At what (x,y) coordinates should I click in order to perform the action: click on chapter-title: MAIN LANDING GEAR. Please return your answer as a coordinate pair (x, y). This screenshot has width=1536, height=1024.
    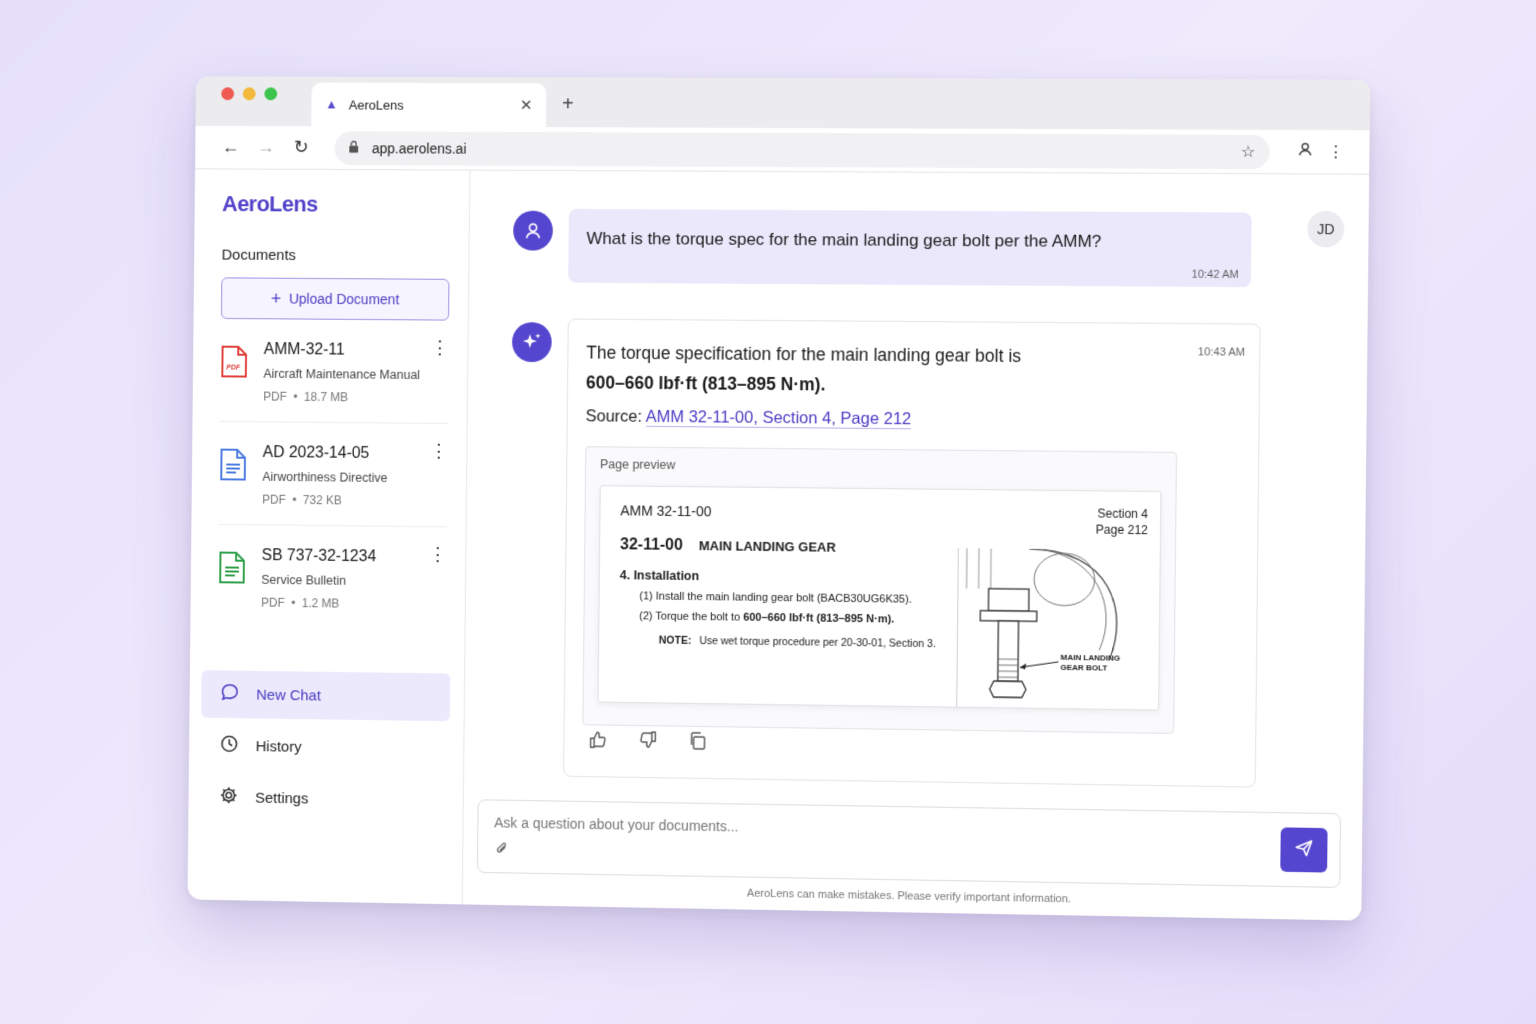
    Looking at the image, I should click on (767, 546).